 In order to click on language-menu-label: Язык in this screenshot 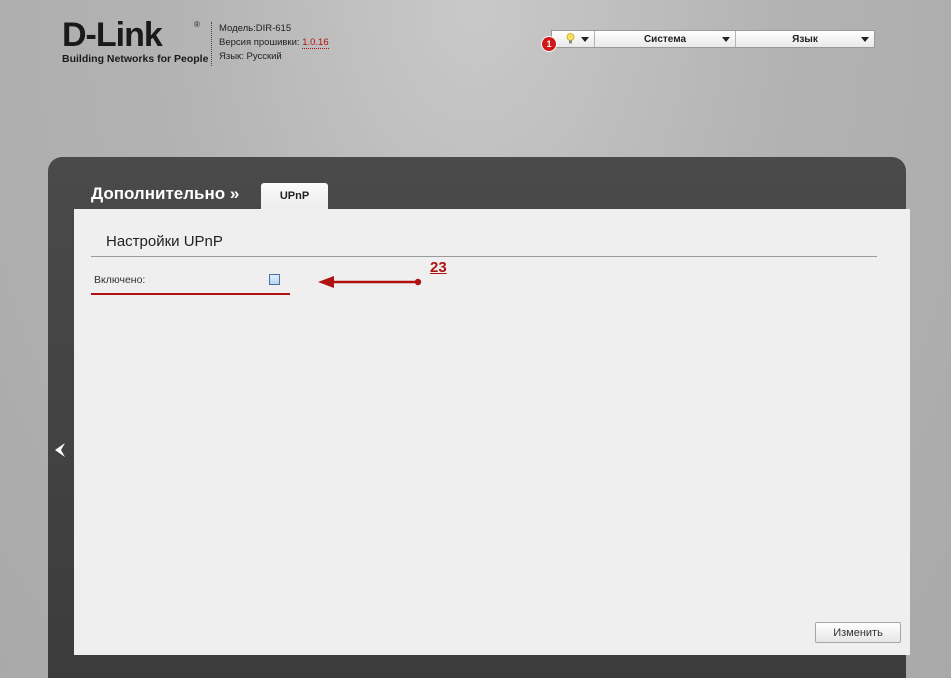, I will do `click(805, 39)`.